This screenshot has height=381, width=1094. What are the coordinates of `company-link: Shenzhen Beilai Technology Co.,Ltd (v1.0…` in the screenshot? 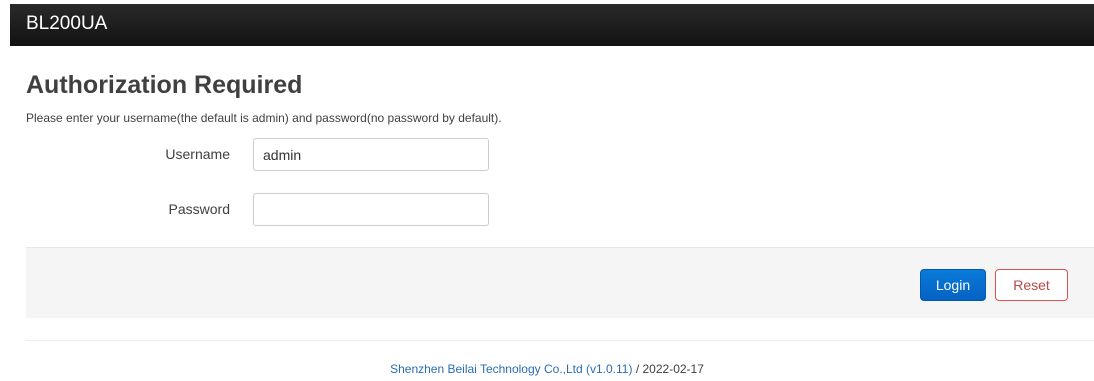 It's located at (511, 369).